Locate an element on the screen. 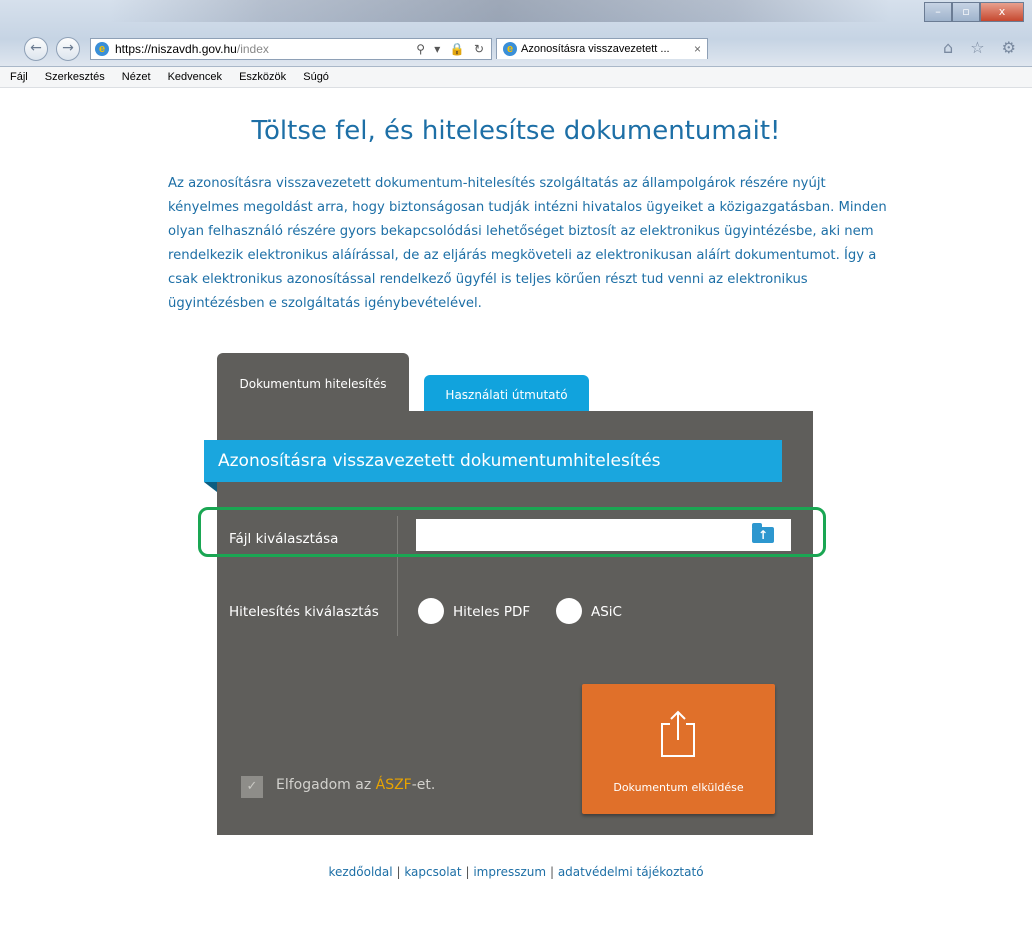 This screenshot has height=925, width=1032. ie-favicon-icon: e is located at coordinates (102, 49).